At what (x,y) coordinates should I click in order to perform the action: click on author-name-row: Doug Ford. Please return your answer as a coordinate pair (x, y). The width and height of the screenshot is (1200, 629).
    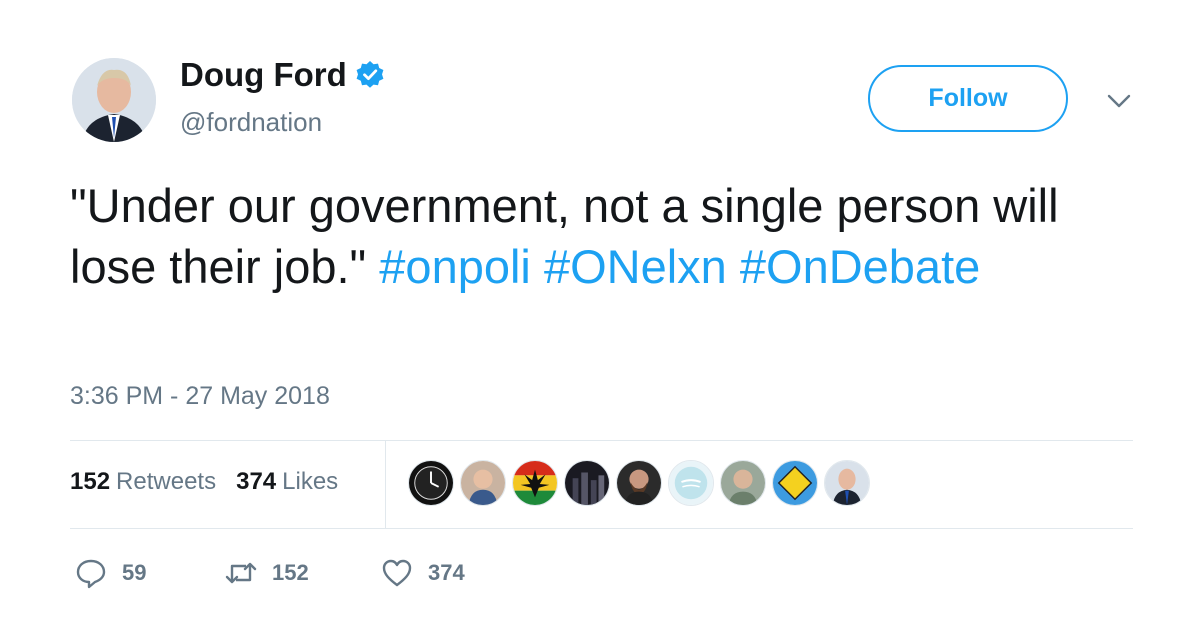
    Looking at the image, I should click on (282, 75).